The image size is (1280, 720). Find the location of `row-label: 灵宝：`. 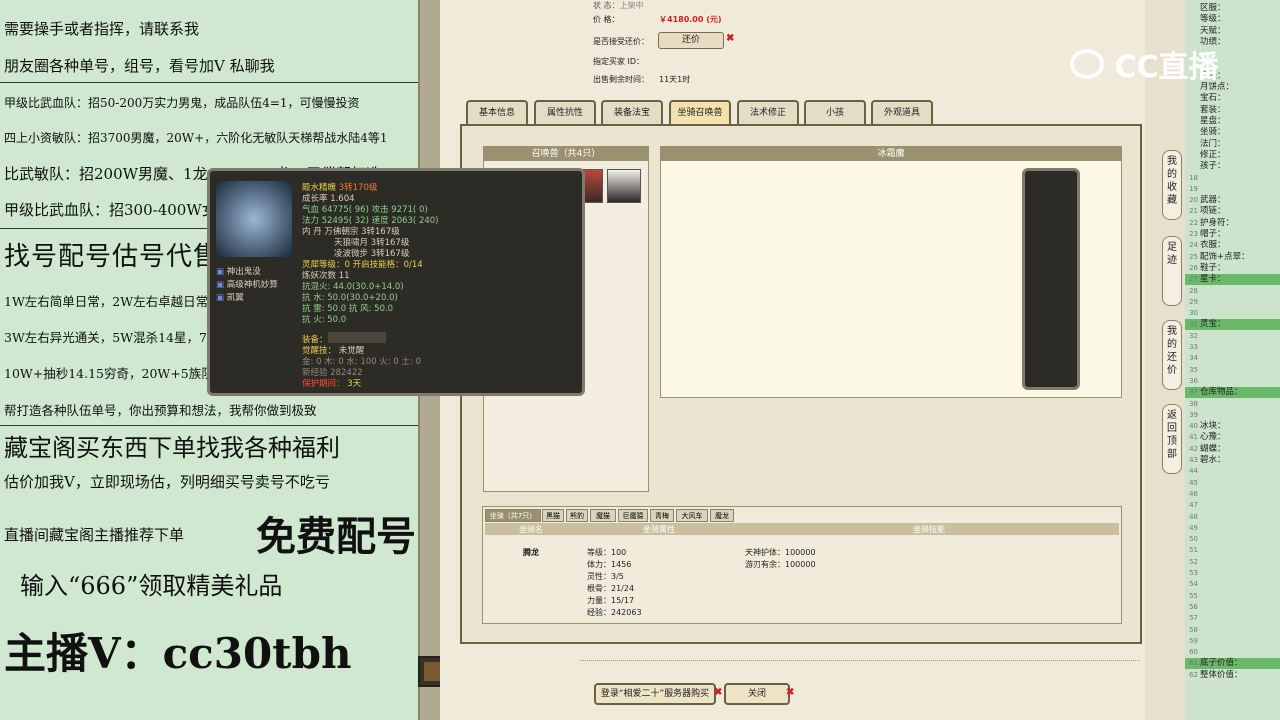

row-label: 灵宝： is located at coordinates (1213, 324).